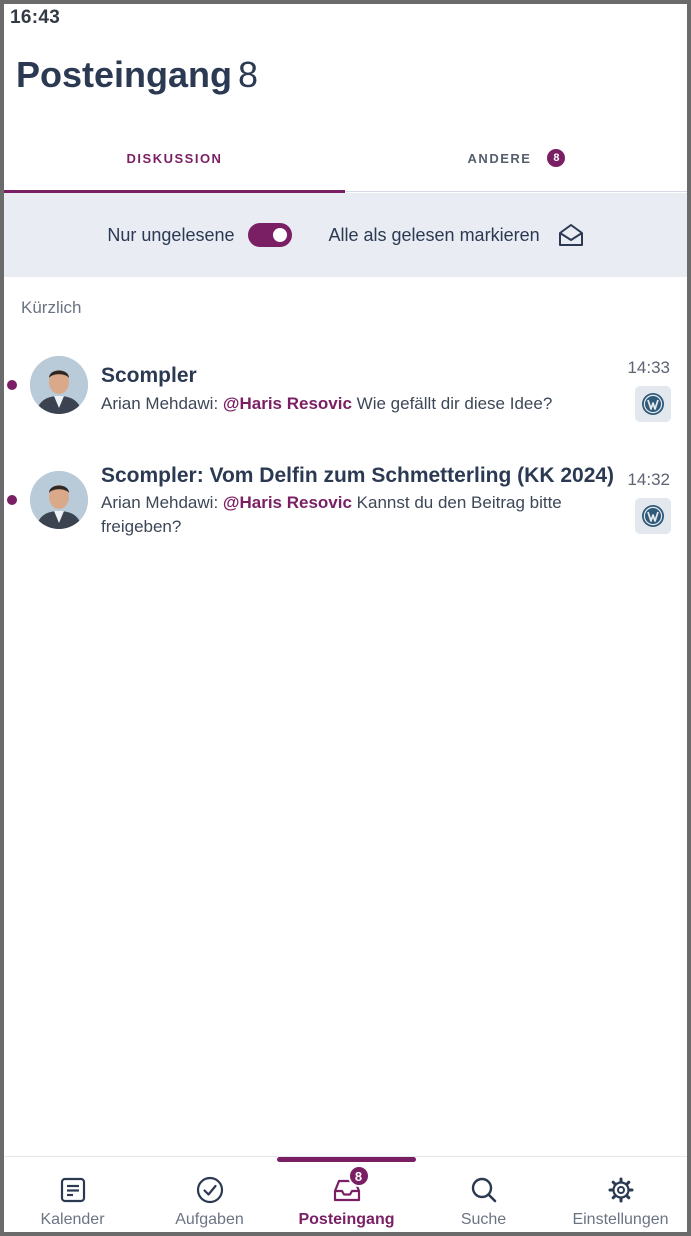 The image size is (691, 1236). Describe the element at coordinates (570, 235) in the screenshot. I see `envelope-open-icon` at that location.